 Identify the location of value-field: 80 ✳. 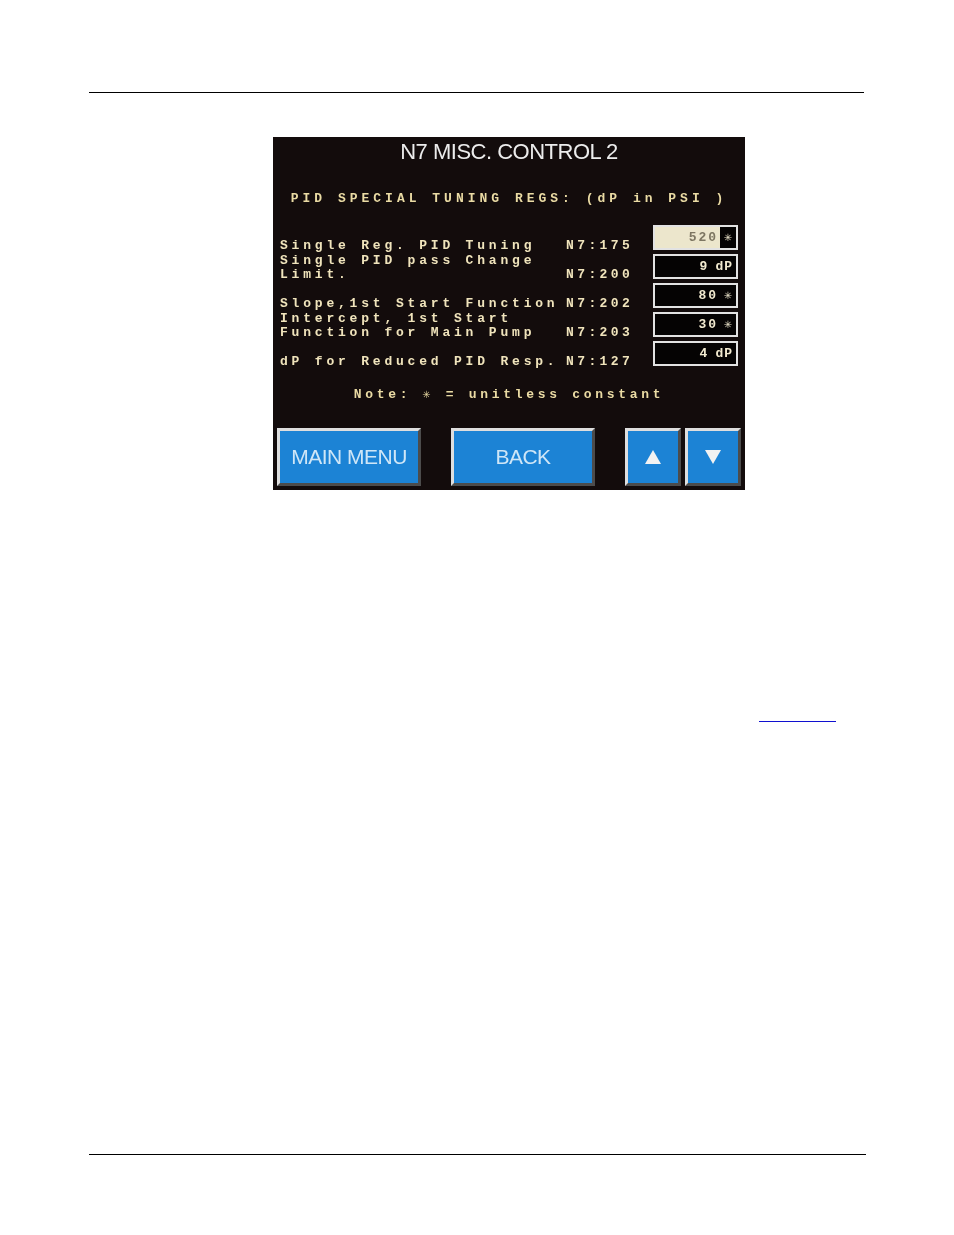
(695, 295).